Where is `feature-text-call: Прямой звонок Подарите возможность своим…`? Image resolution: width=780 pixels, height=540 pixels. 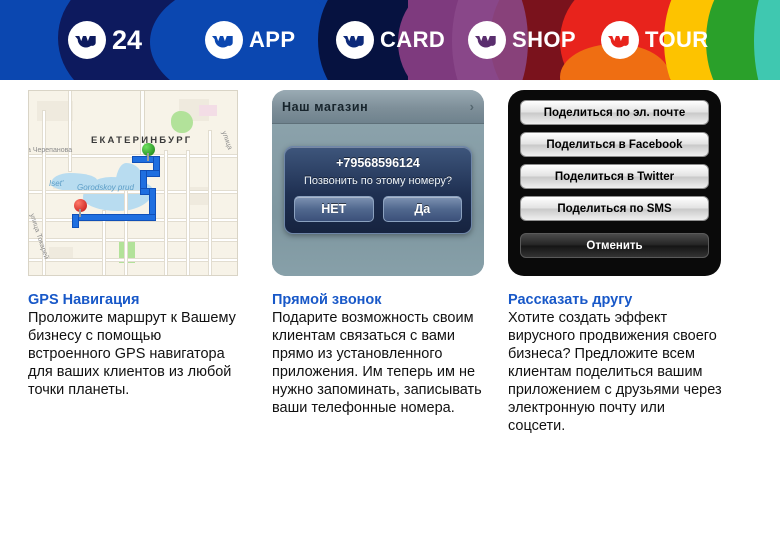
feature-text-call: Прямой звонок Подарите возможность своим… is located at coordinates (378, 355).